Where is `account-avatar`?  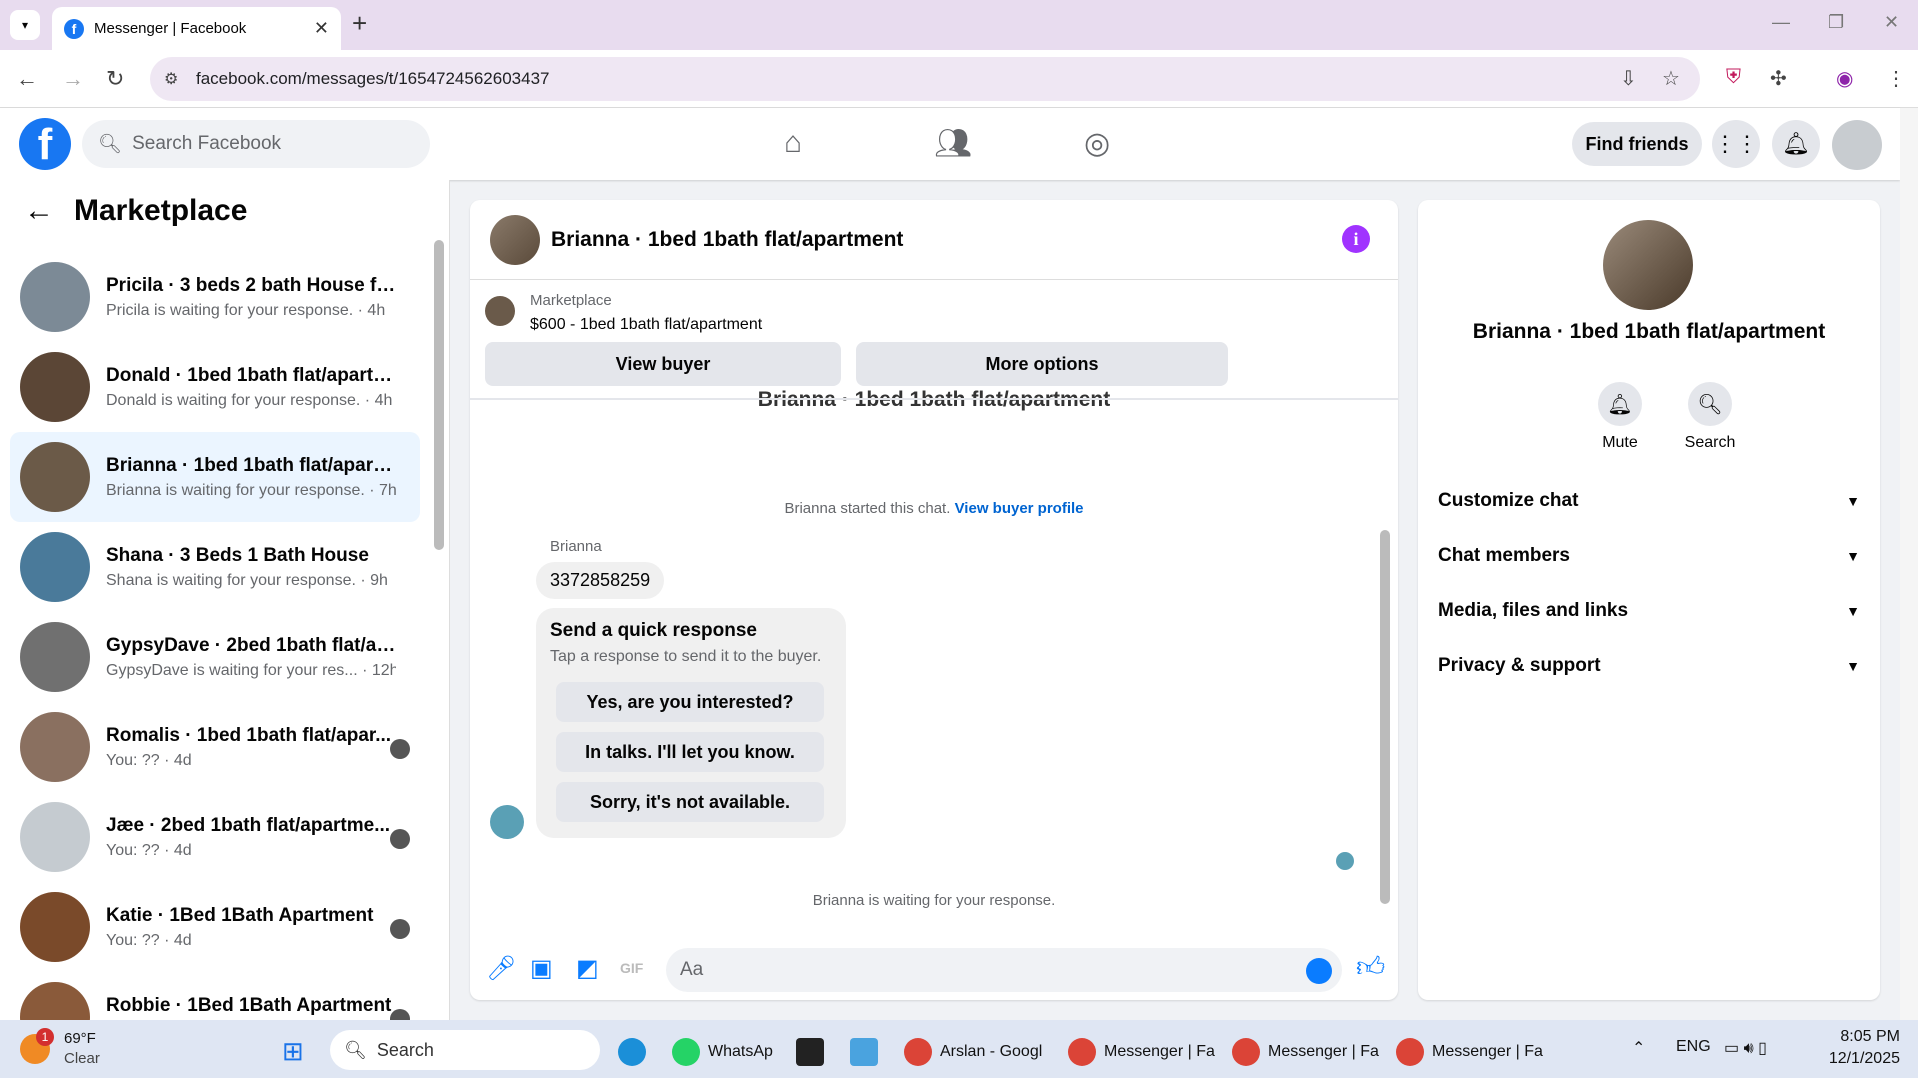
account-avatar is located at coordinates (1857, 145).